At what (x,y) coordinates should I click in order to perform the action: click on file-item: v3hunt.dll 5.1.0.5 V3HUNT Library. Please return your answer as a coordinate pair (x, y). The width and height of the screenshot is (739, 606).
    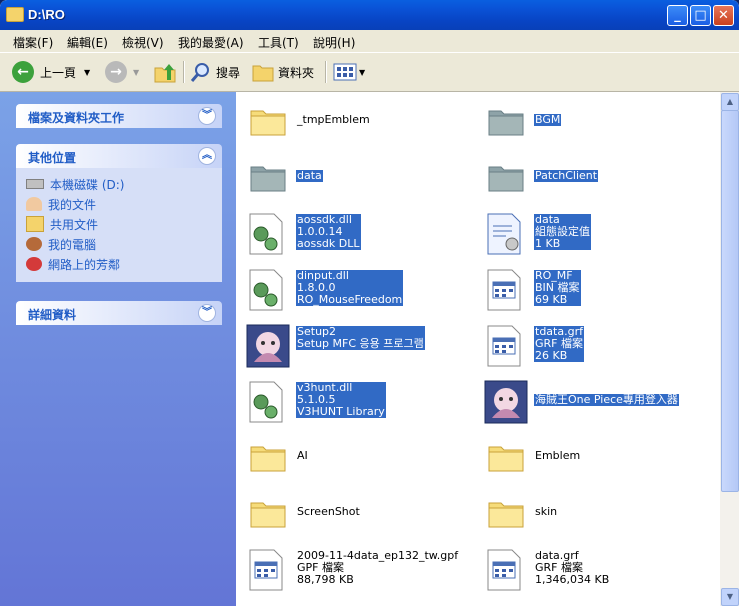
    Looking at the image, I should click on (355, 402).